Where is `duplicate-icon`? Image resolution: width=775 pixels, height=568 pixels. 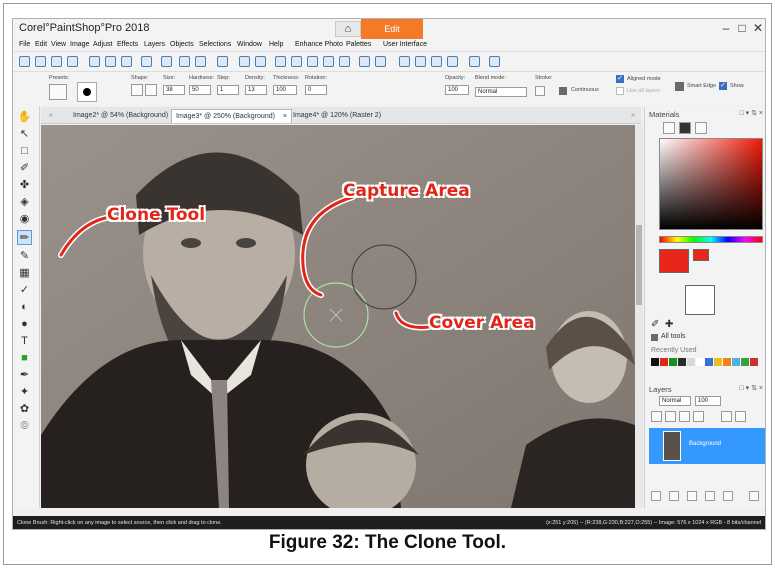
duplicate-icon is located at coordinates (710, 496).